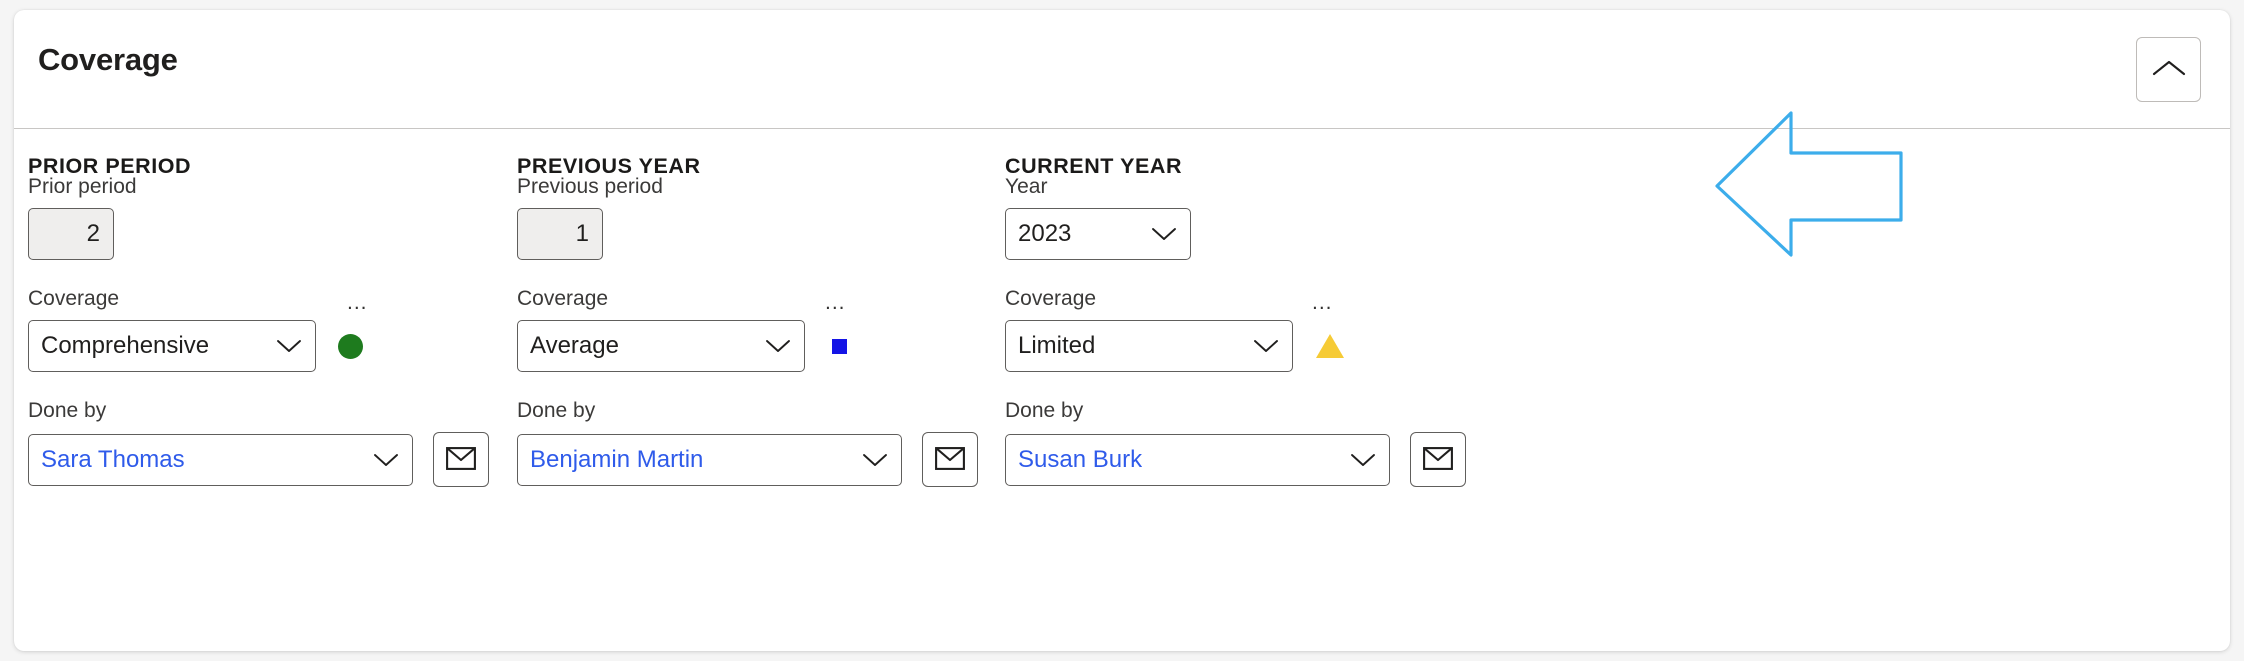  I want to click on send-email-button-current, so click(1438, 459).